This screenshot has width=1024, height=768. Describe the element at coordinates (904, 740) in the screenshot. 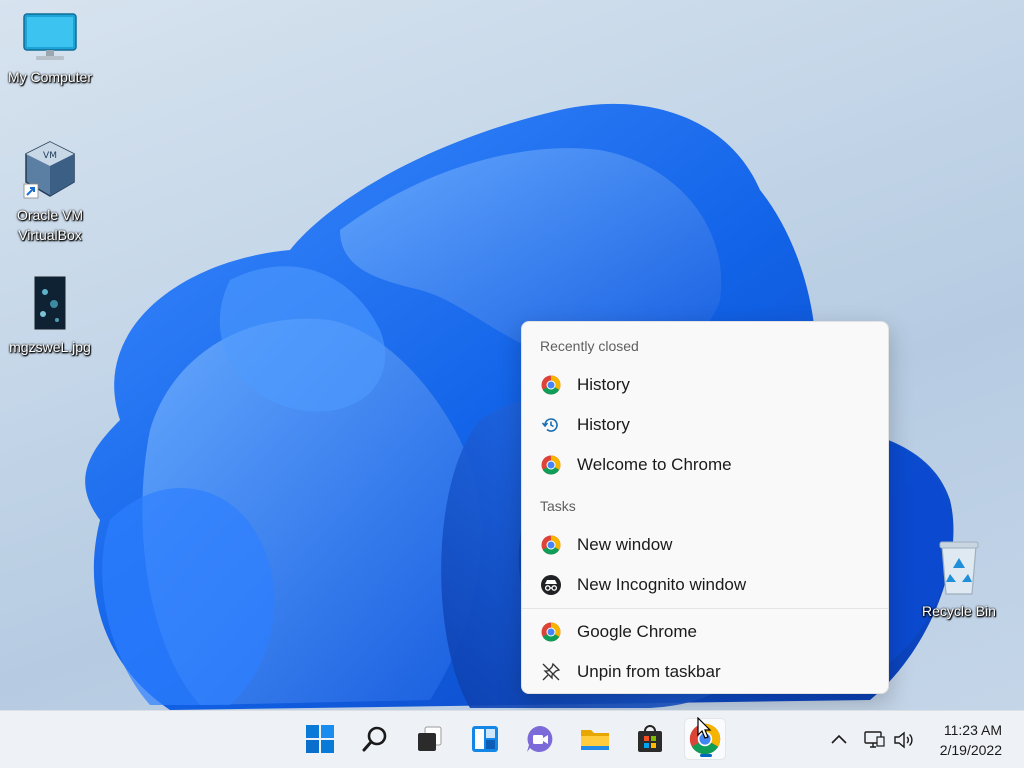

I see `volume-icon` at that location.